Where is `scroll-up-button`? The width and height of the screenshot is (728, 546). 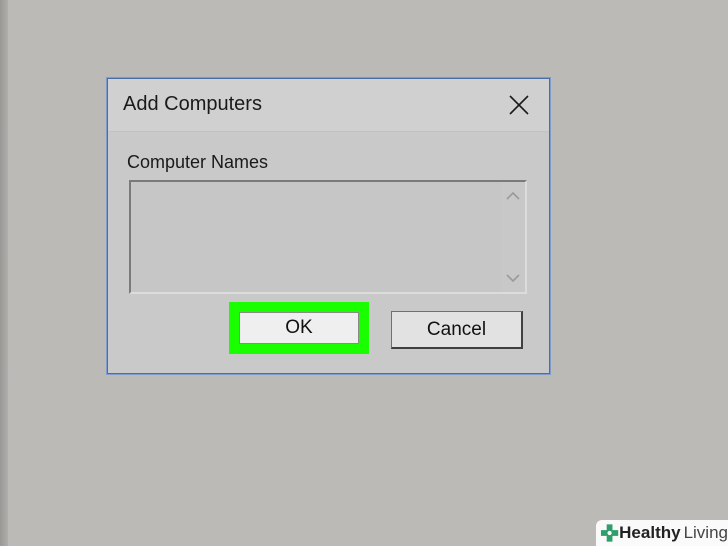 scroll-up-button is located at coordinates (513, 196).